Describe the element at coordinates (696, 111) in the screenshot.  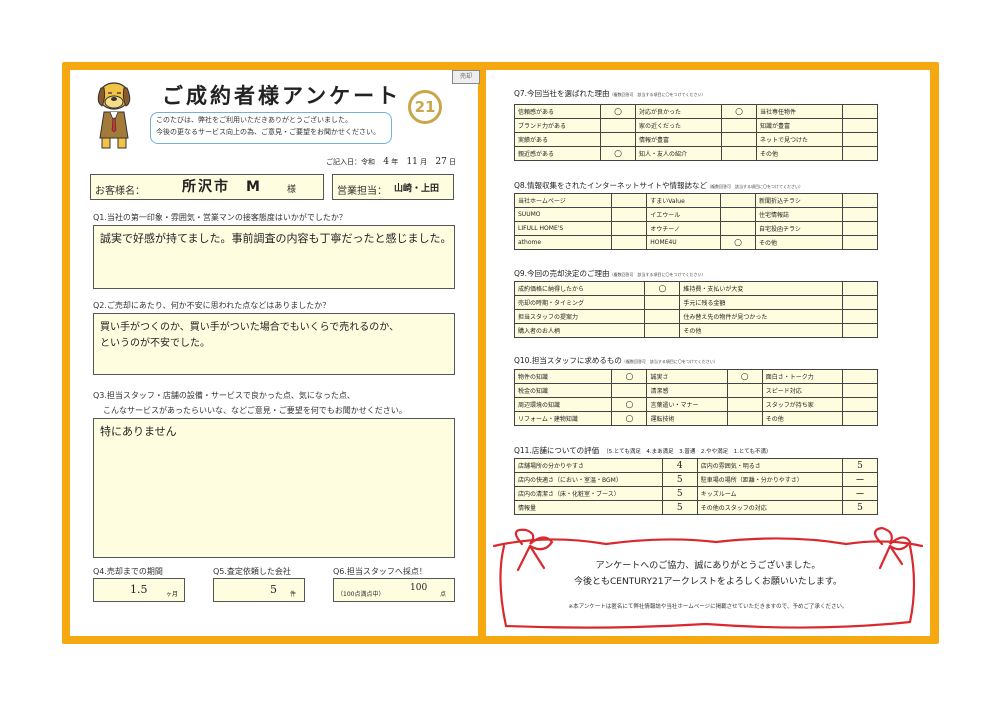
I see `q7-row: 信頼感がある ○ 対応が良かった ○ 当社専任物件` at that location.